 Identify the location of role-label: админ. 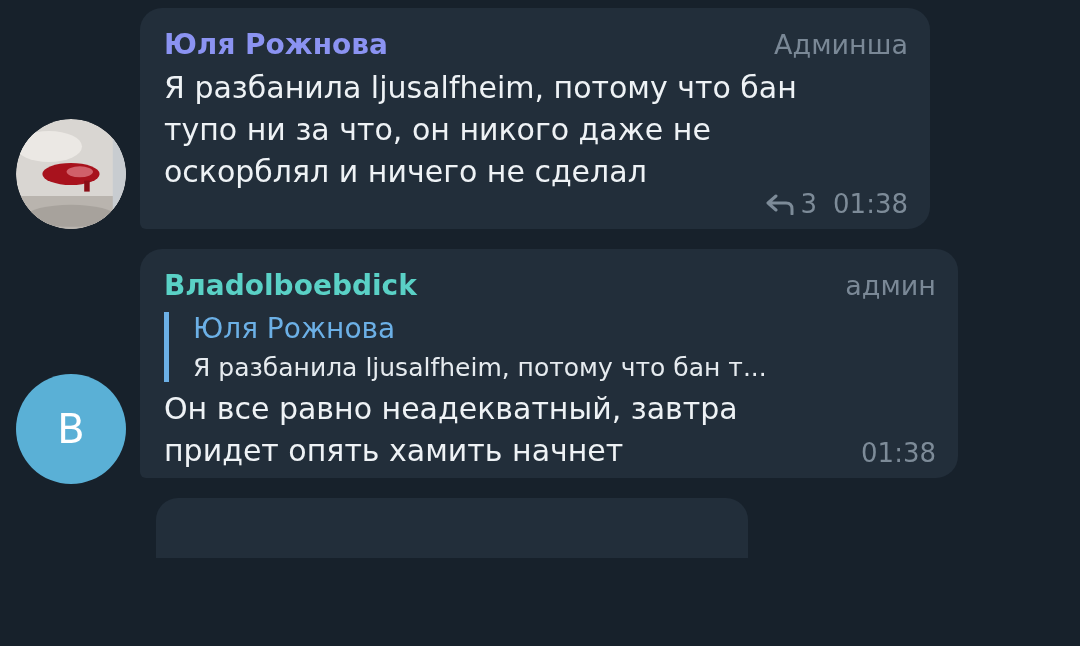
(890, 285).